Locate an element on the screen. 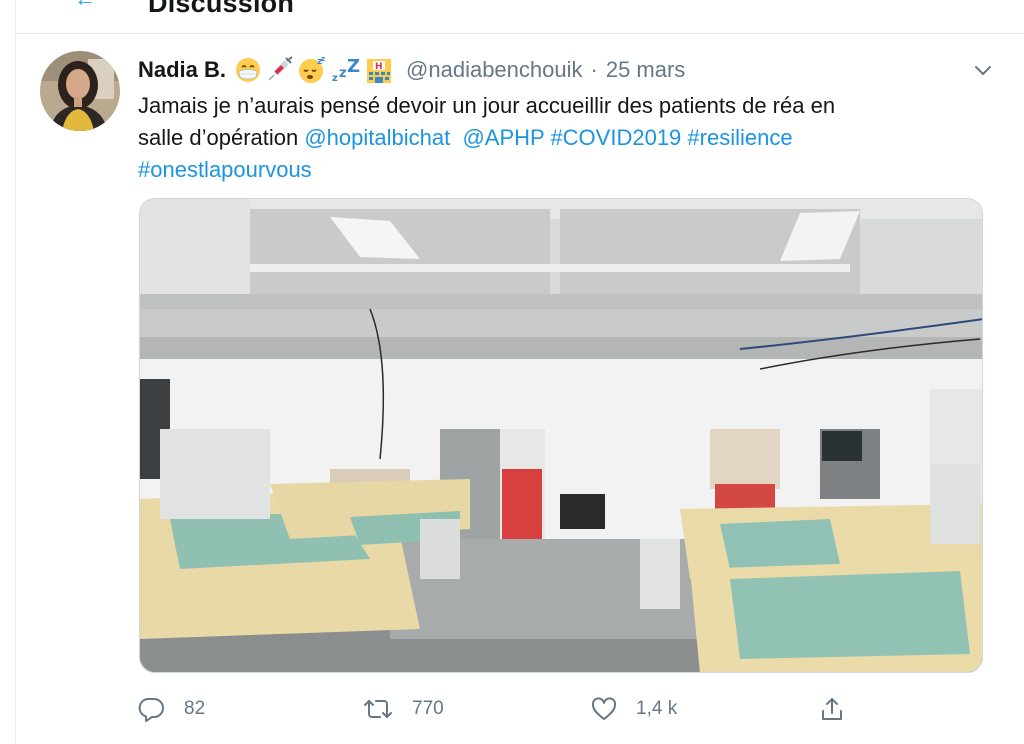  author-emojis: z z z z Z H is located at coordinates (314, 70).